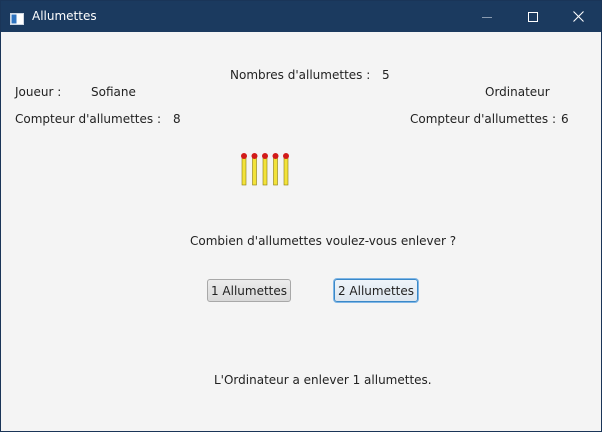 The width and height of the screenshot is (602, 432). I want to click on close-button, so click(578, 16).